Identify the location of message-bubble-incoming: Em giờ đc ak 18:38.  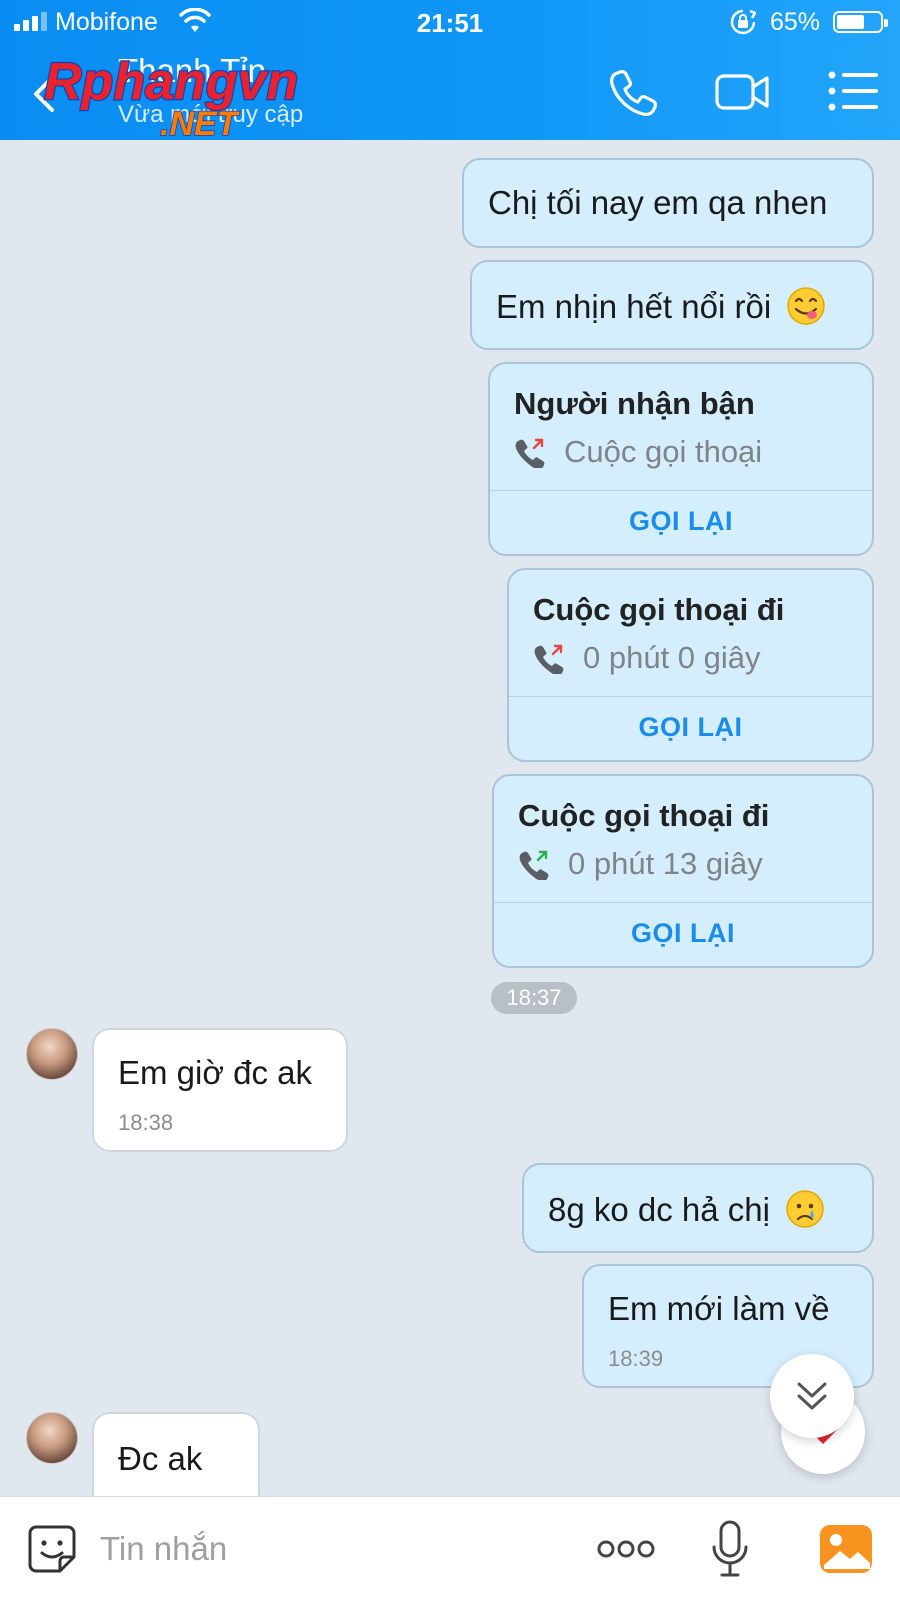
(220, 1090).